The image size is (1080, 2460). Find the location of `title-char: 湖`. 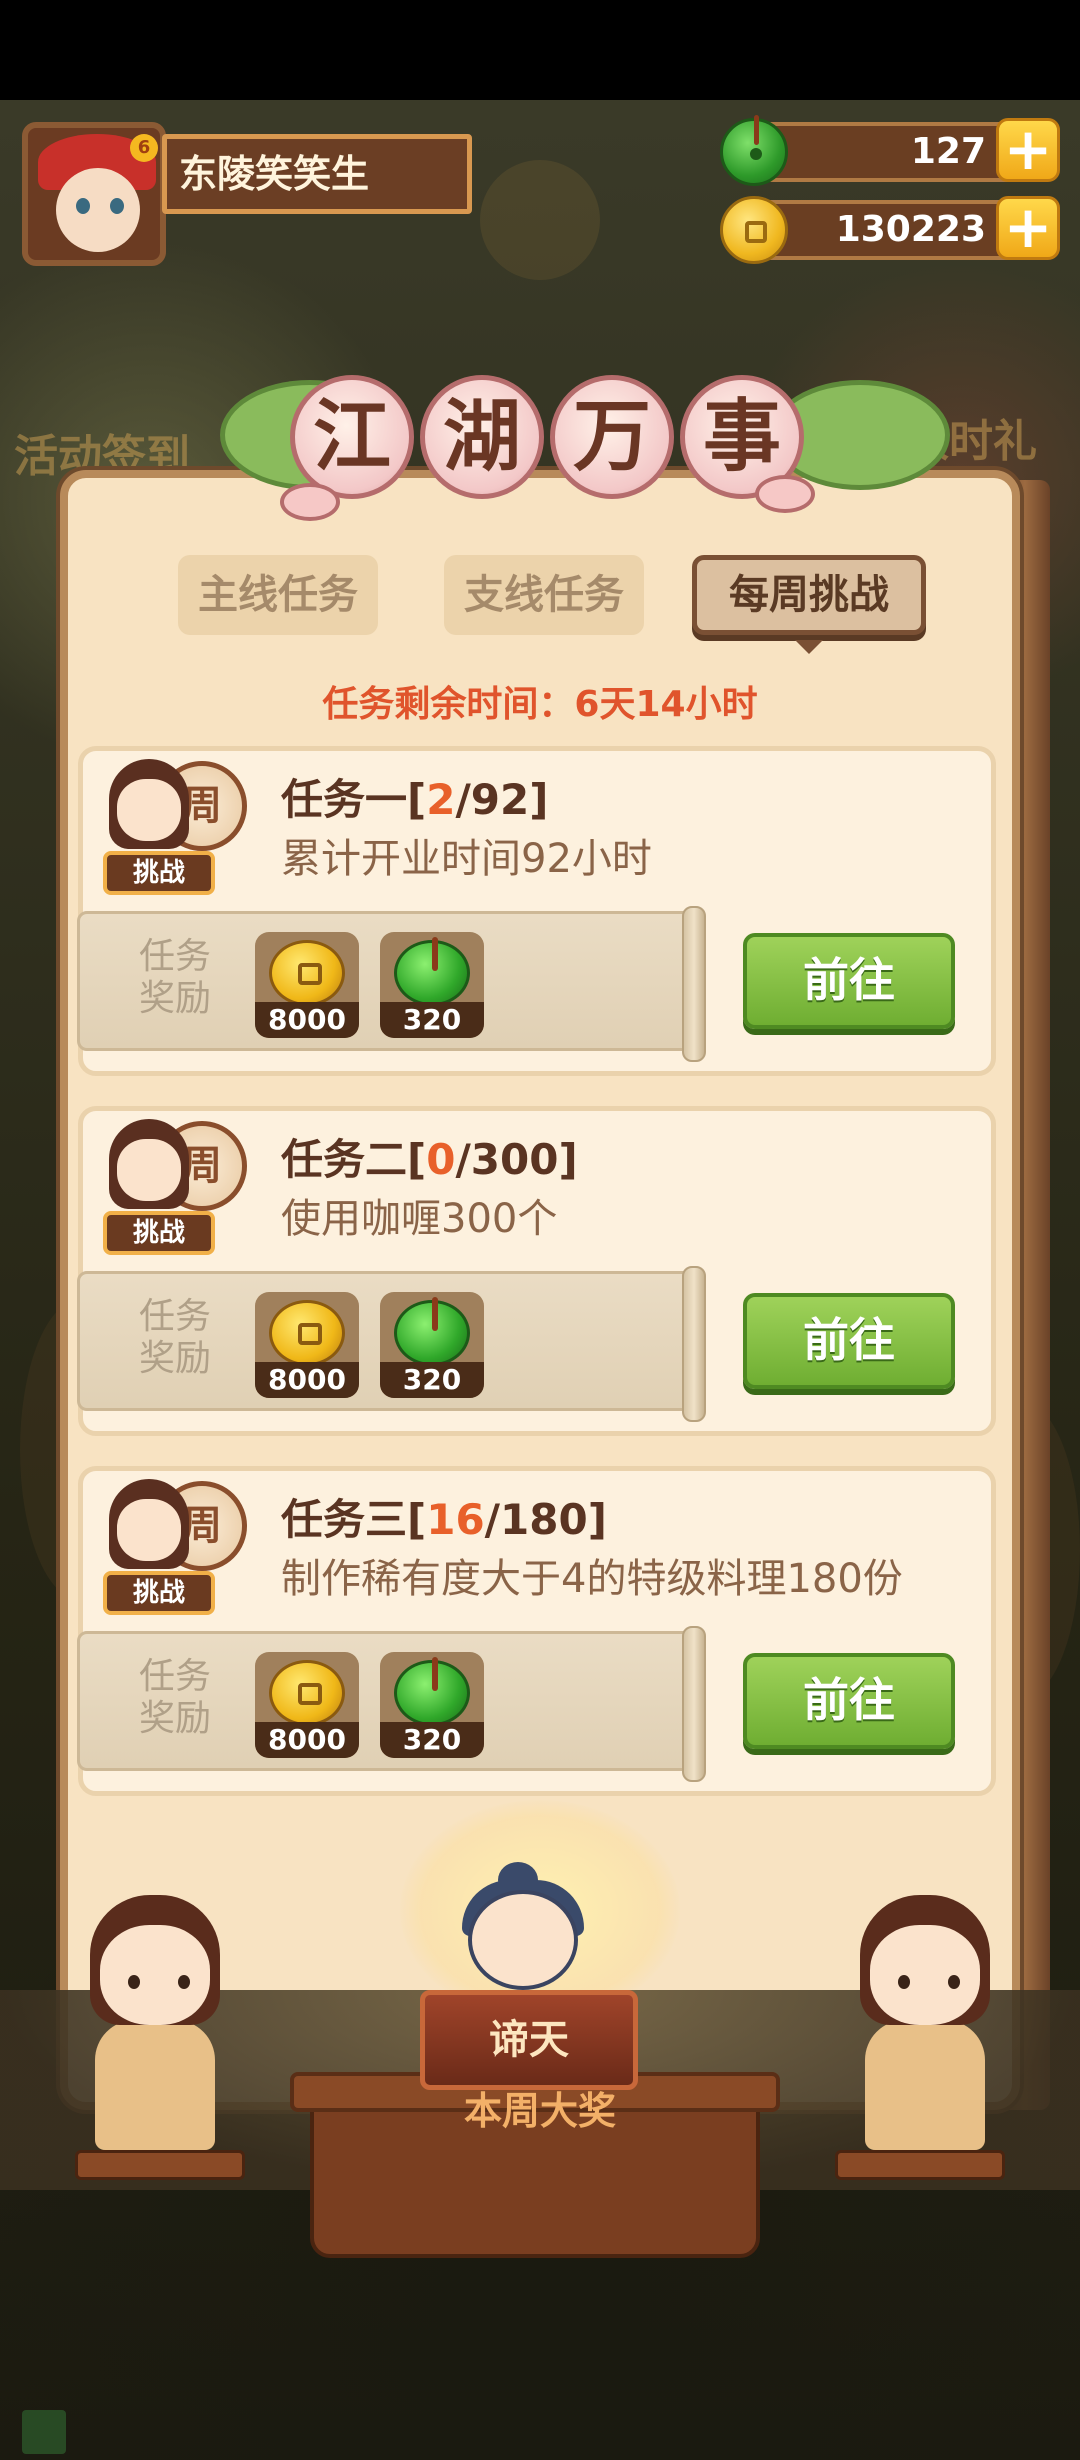

title-char: 湖 is located at coordinates (482, 437).